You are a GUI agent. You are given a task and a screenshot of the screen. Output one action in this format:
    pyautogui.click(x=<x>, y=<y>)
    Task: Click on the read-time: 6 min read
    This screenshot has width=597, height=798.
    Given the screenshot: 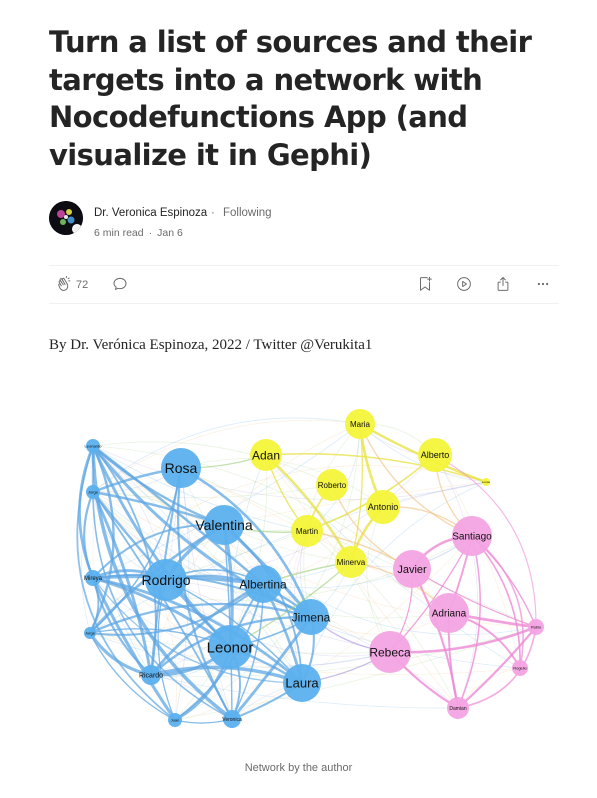 What is the action you would take?
    pyautogui.click(x=119, y=233)
    